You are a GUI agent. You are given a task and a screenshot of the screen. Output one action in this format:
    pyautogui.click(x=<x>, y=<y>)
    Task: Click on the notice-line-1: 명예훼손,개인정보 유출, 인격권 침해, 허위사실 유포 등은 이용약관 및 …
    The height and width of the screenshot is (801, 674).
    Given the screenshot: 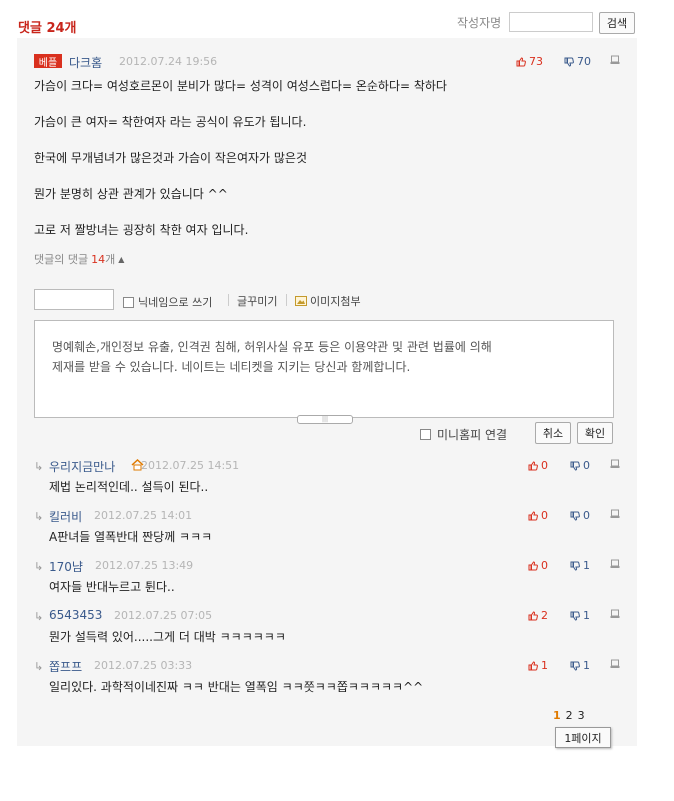 What is the action you would take?
    pyautogui.click(x=272, y=347)
    